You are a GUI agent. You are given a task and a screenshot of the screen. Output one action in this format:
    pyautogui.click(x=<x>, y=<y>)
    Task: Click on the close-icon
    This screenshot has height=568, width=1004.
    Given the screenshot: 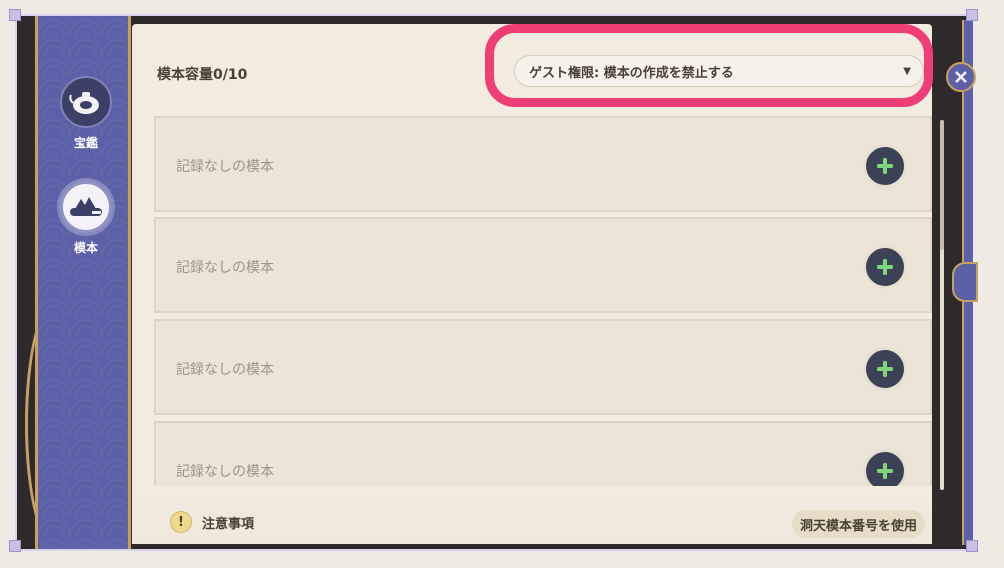 What is the action you would take?
    pyautogui.click(x=961, y=77)
    